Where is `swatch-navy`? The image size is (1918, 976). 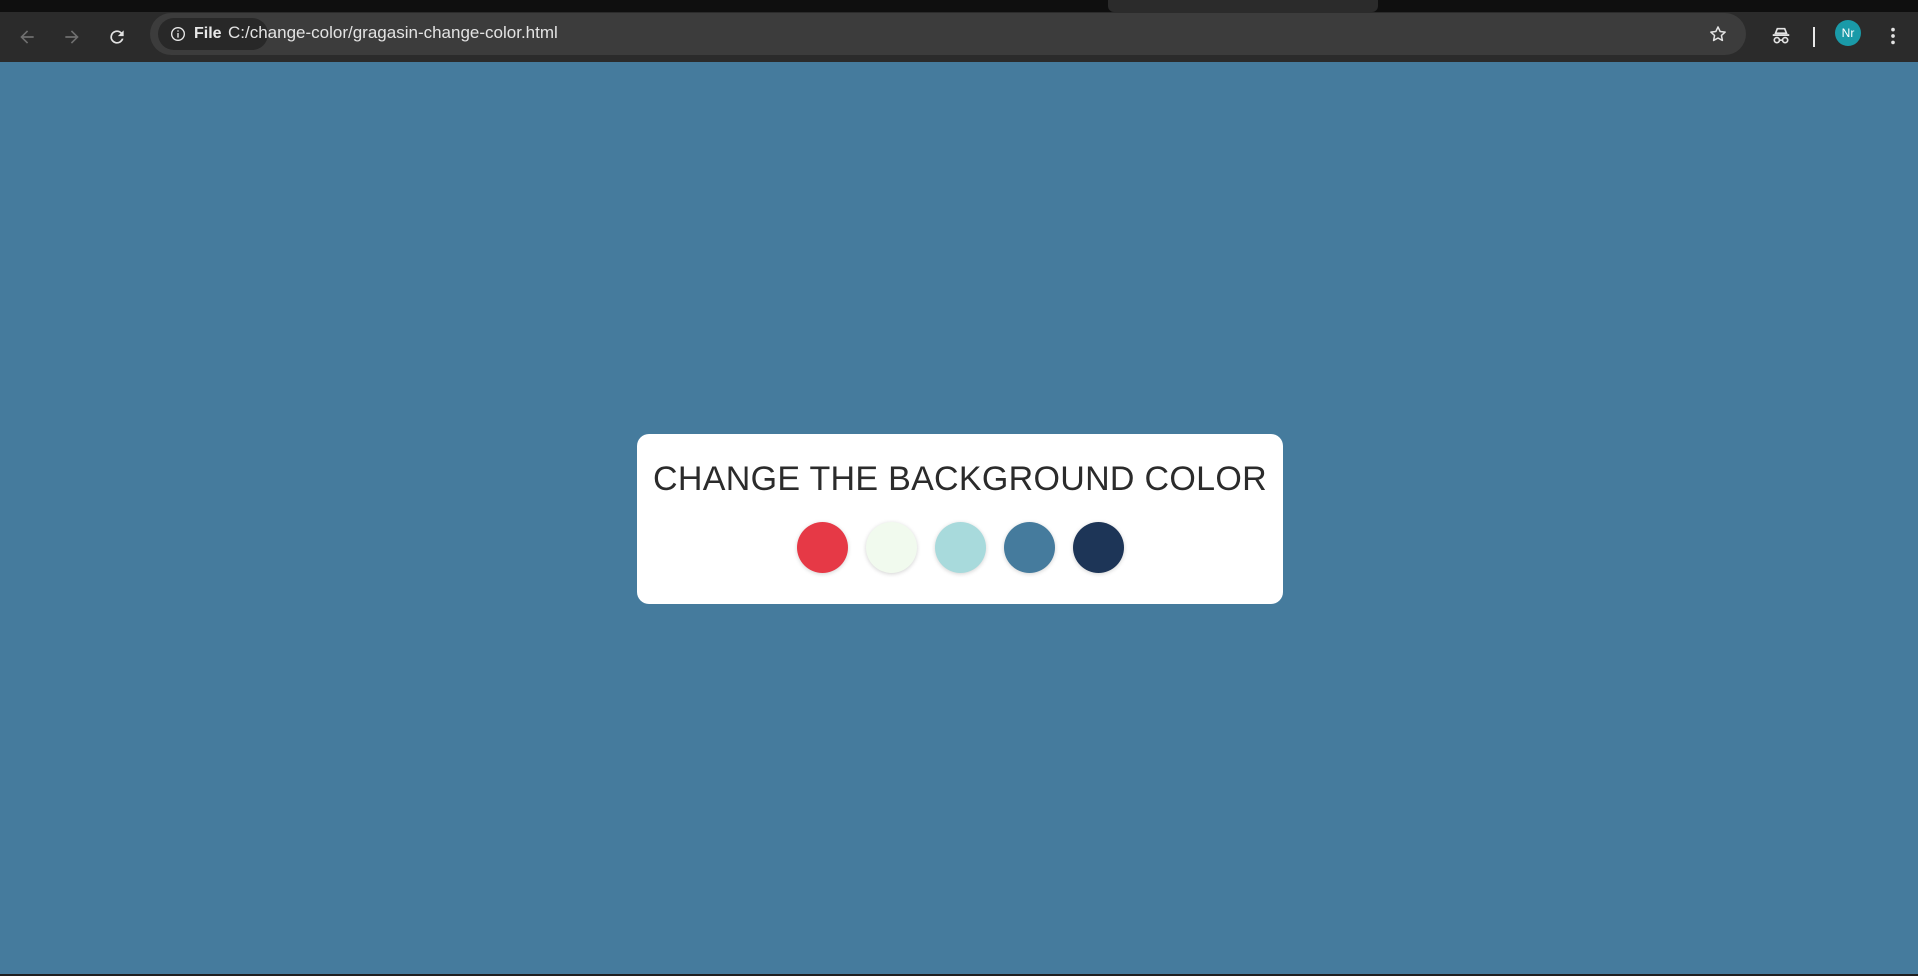 swatch-navy is located at coordinates (1098, 547).